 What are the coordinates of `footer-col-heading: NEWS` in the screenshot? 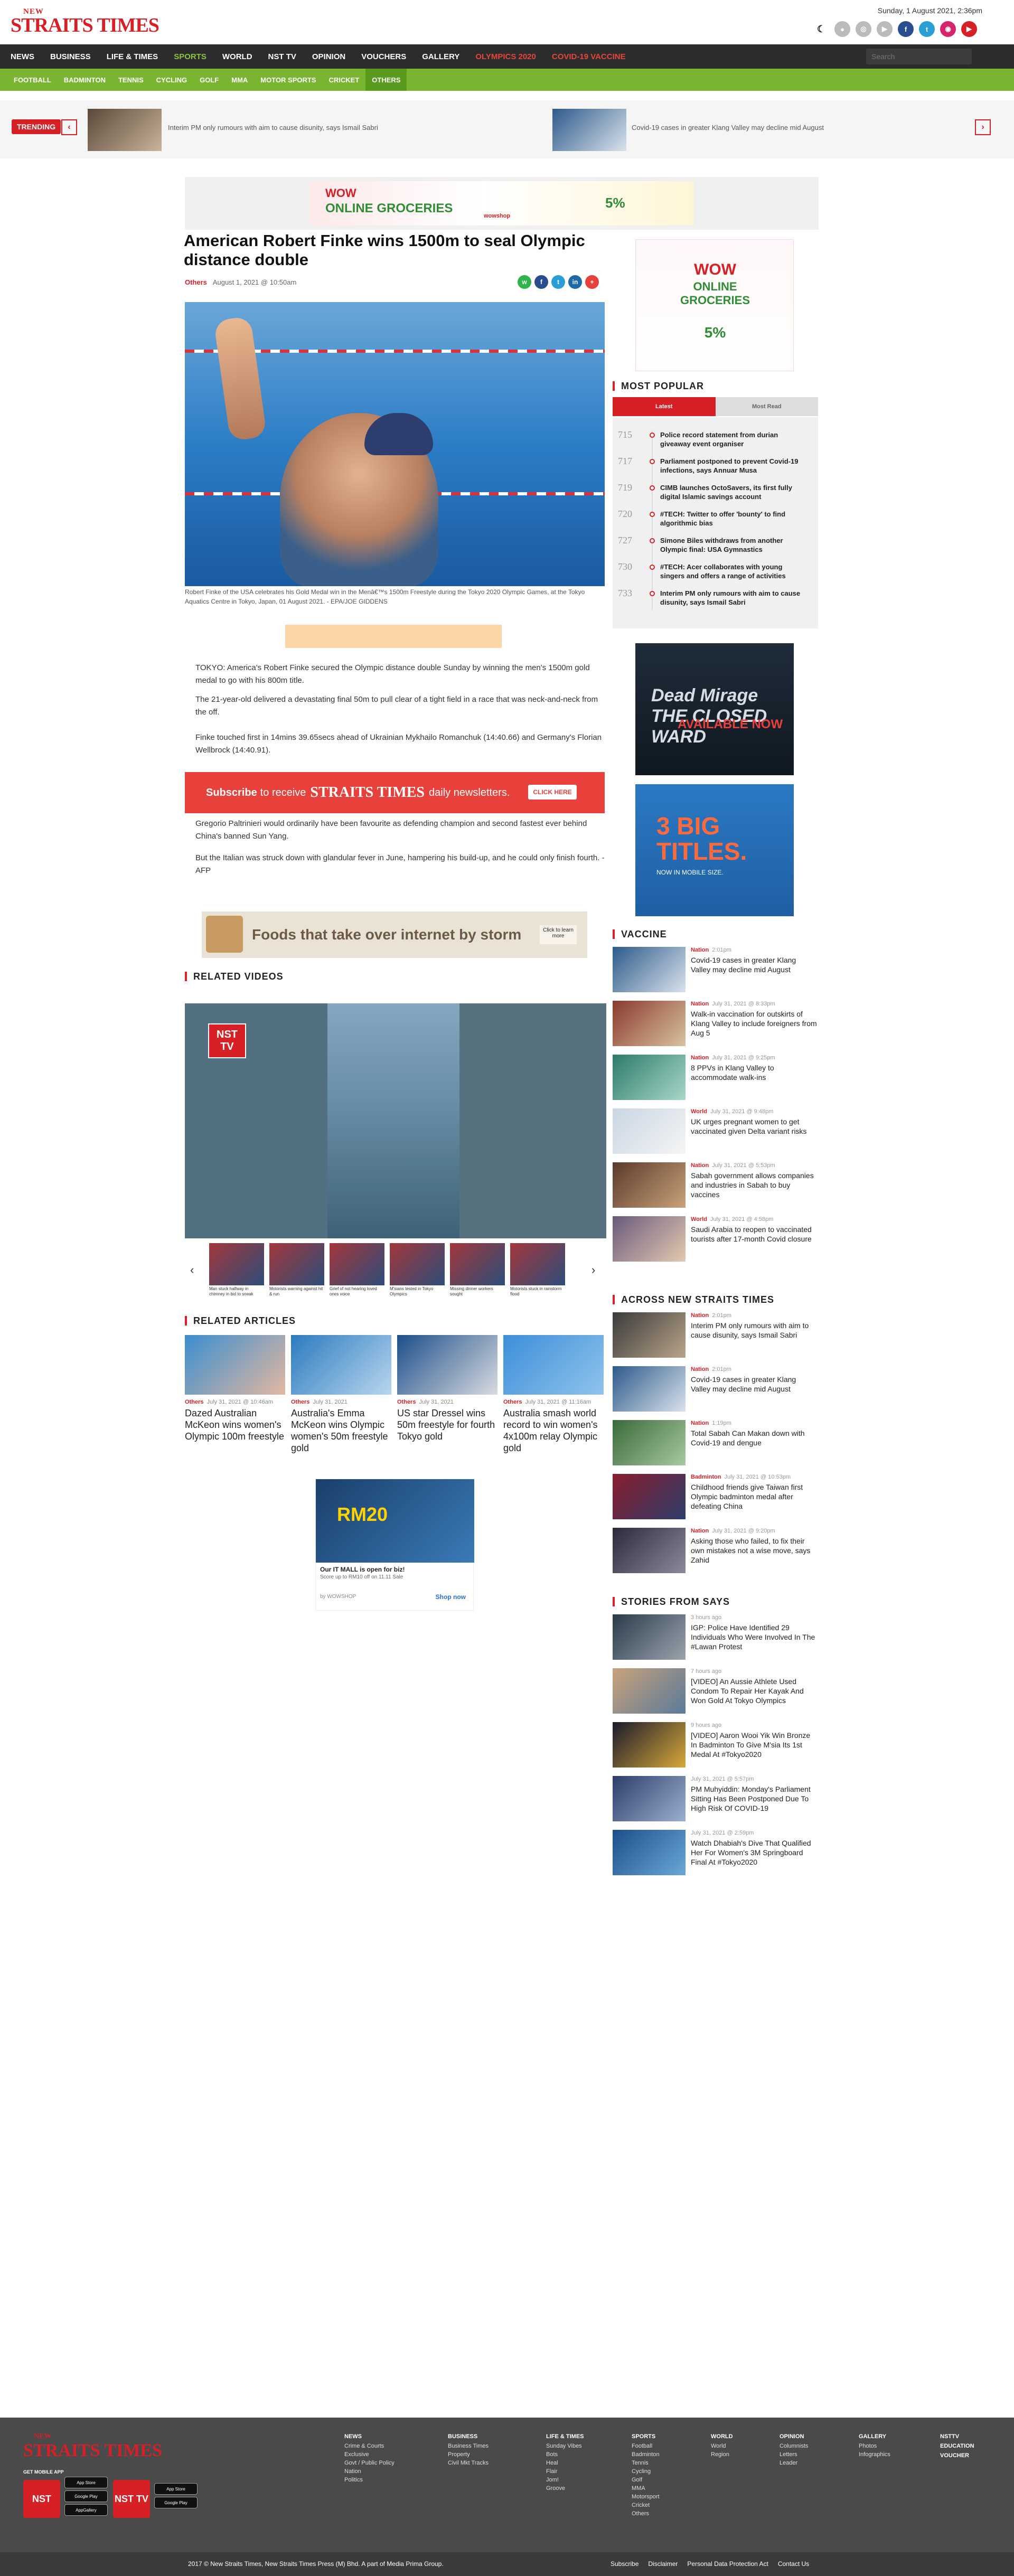 It's located at (369, 2436).